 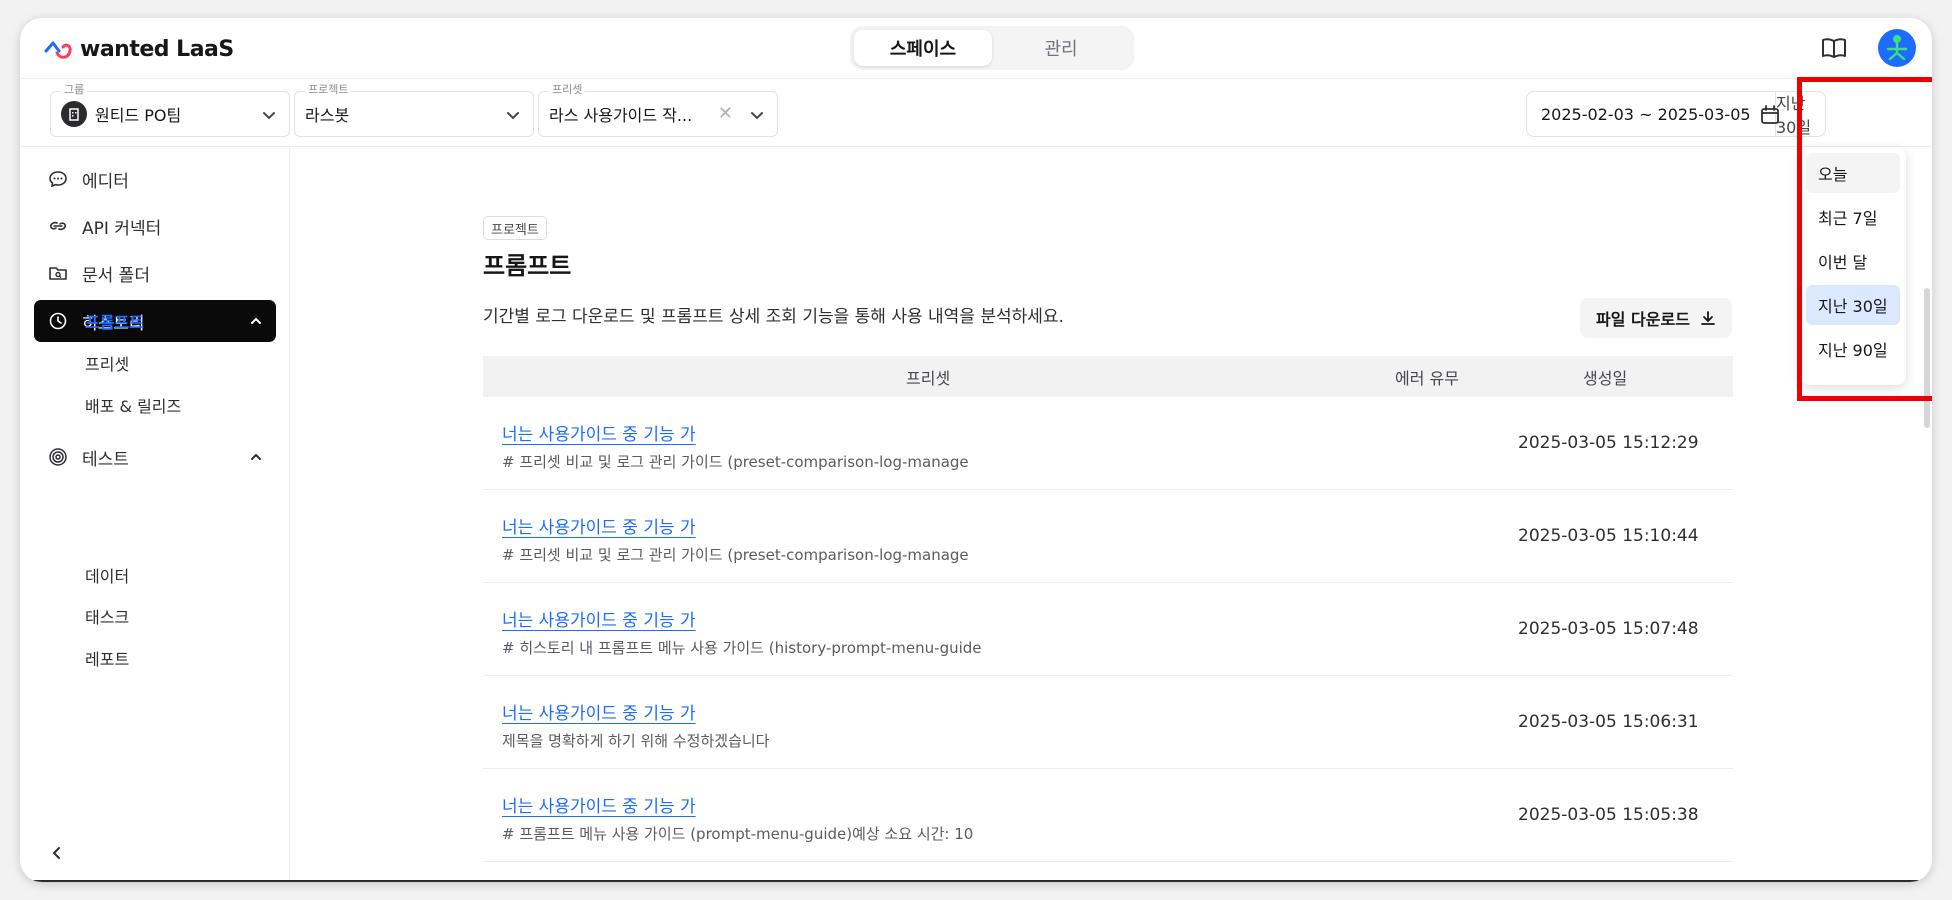 What do you see at coordinates (57, 853) in the screenshot?
I see `chevron-left-icon` at bounding box center [57, 853].